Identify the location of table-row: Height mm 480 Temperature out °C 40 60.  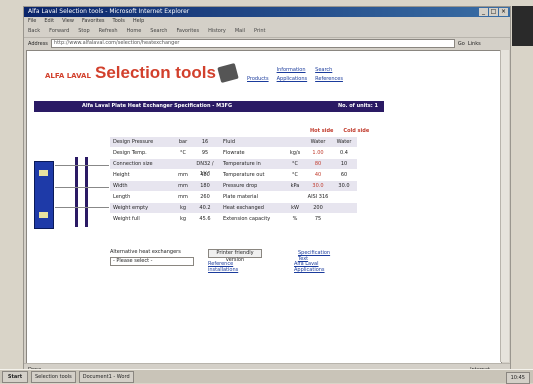
(233, 175).